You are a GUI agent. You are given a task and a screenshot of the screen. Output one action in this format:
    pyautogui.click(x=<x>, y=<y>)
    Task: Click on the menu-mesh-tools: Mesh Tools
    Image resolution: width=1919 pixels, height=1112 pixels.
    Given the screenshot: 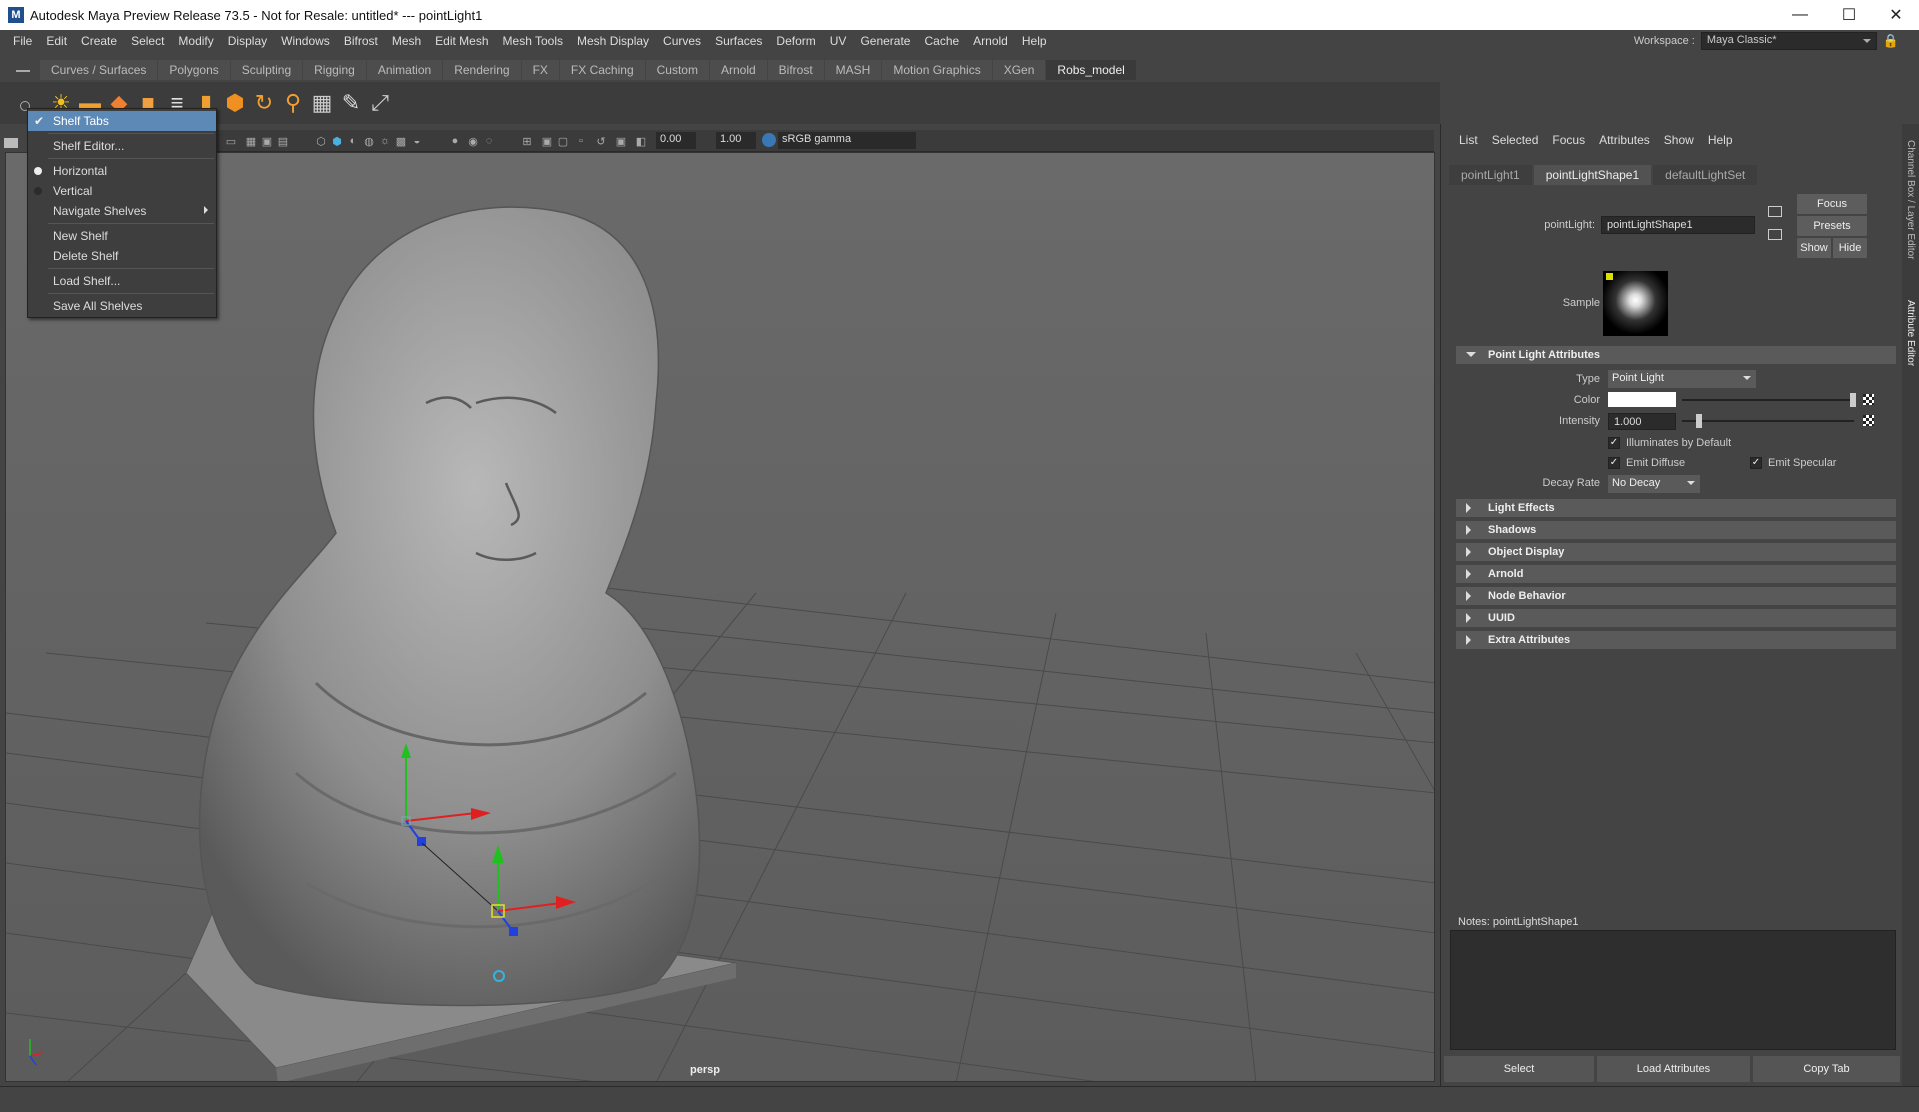 What is the action you would take?
    pyautogui.click(x=533, y=41)
    